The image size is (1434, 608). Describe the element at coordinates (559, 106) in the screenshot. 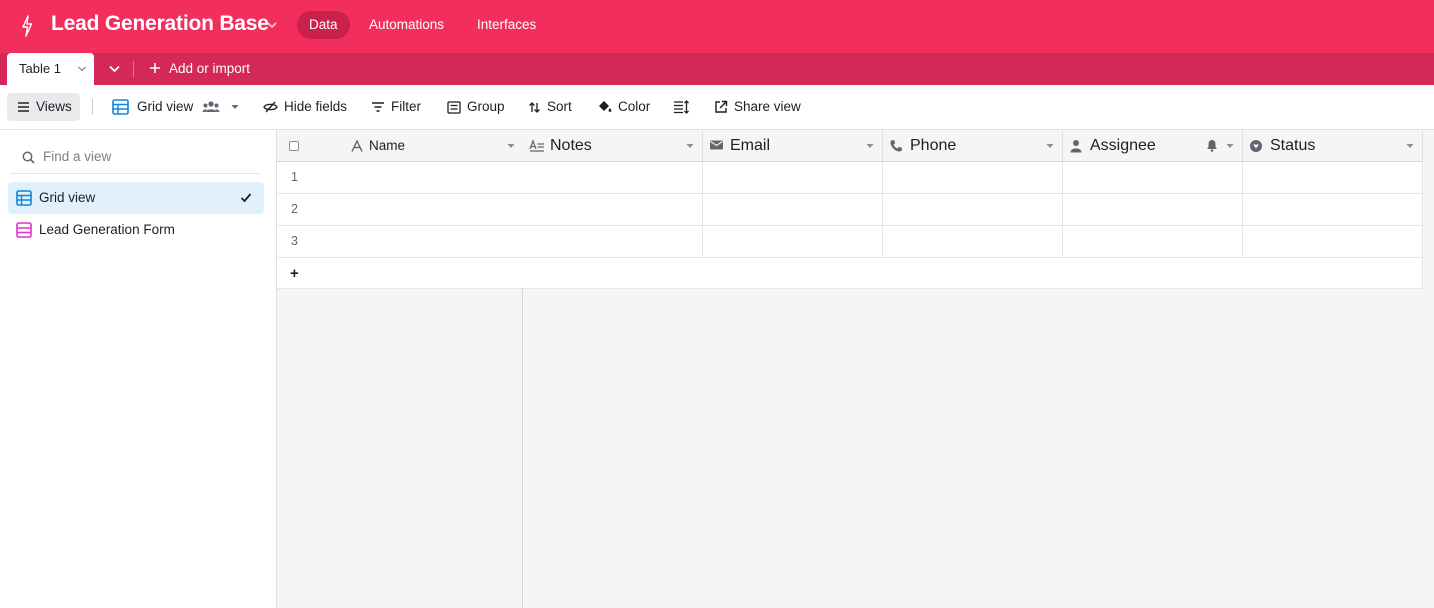

I see `sort-label: Sort` at that location.